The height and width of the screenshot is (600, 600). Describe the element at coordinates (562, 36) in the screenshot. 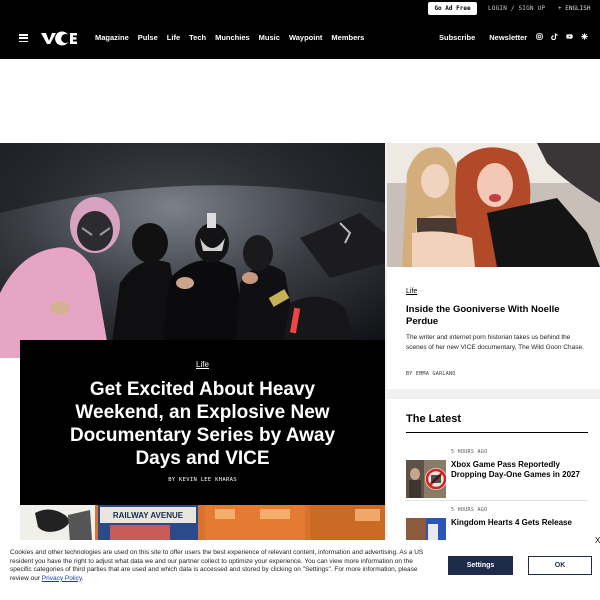

I see `social-links` at that location.